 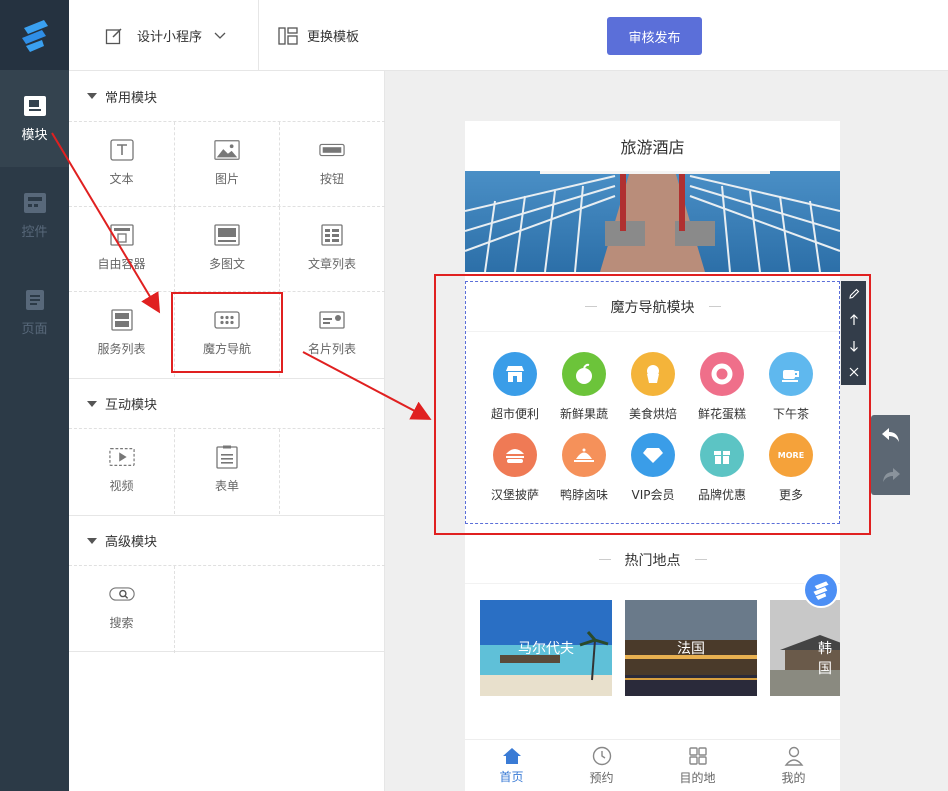 What do you see at coordinates (697, 778) in the screenshot?
I see `tab-label: 目的地` at bounding box center [697, 778].